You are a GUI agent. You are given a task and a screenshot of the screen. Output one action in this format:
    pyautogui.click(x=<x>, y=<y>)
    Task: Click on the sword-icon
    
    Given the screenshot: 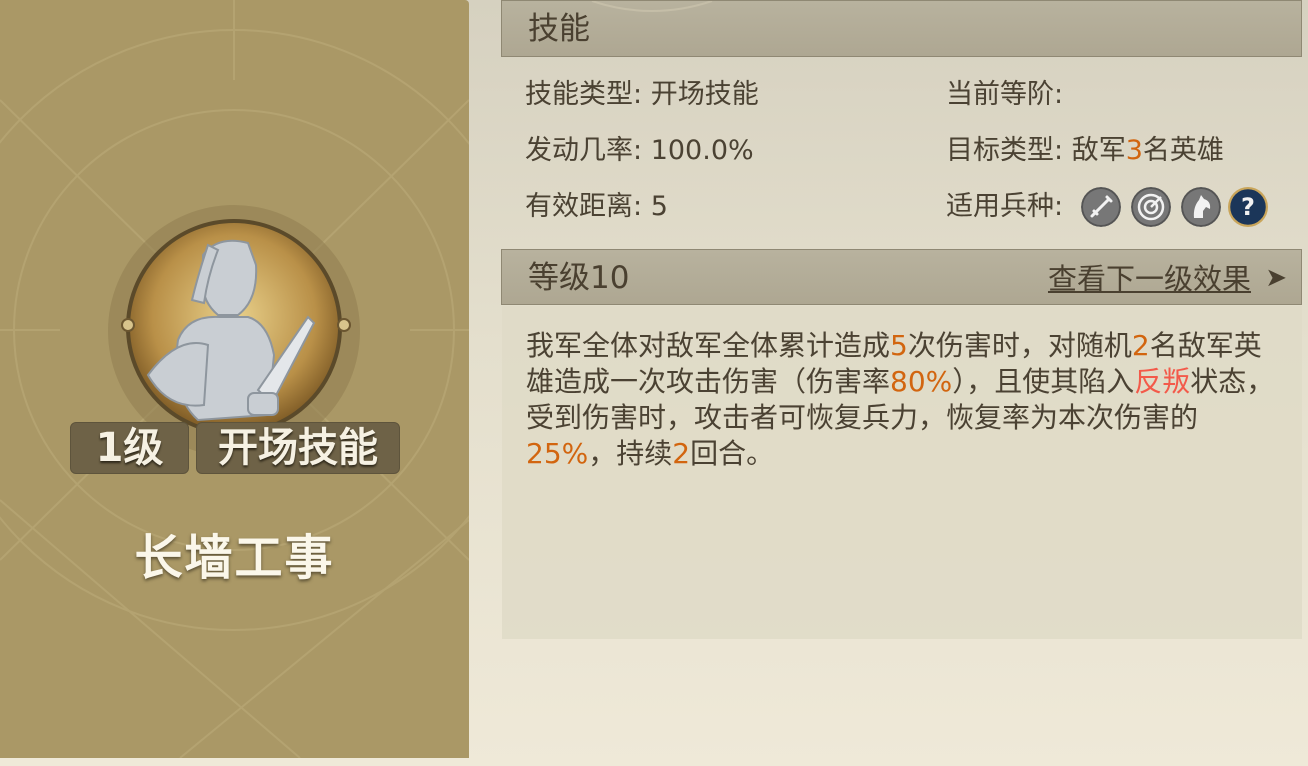 What is the action you would take?
    pyautogui.click(x=1101, y=207)
    